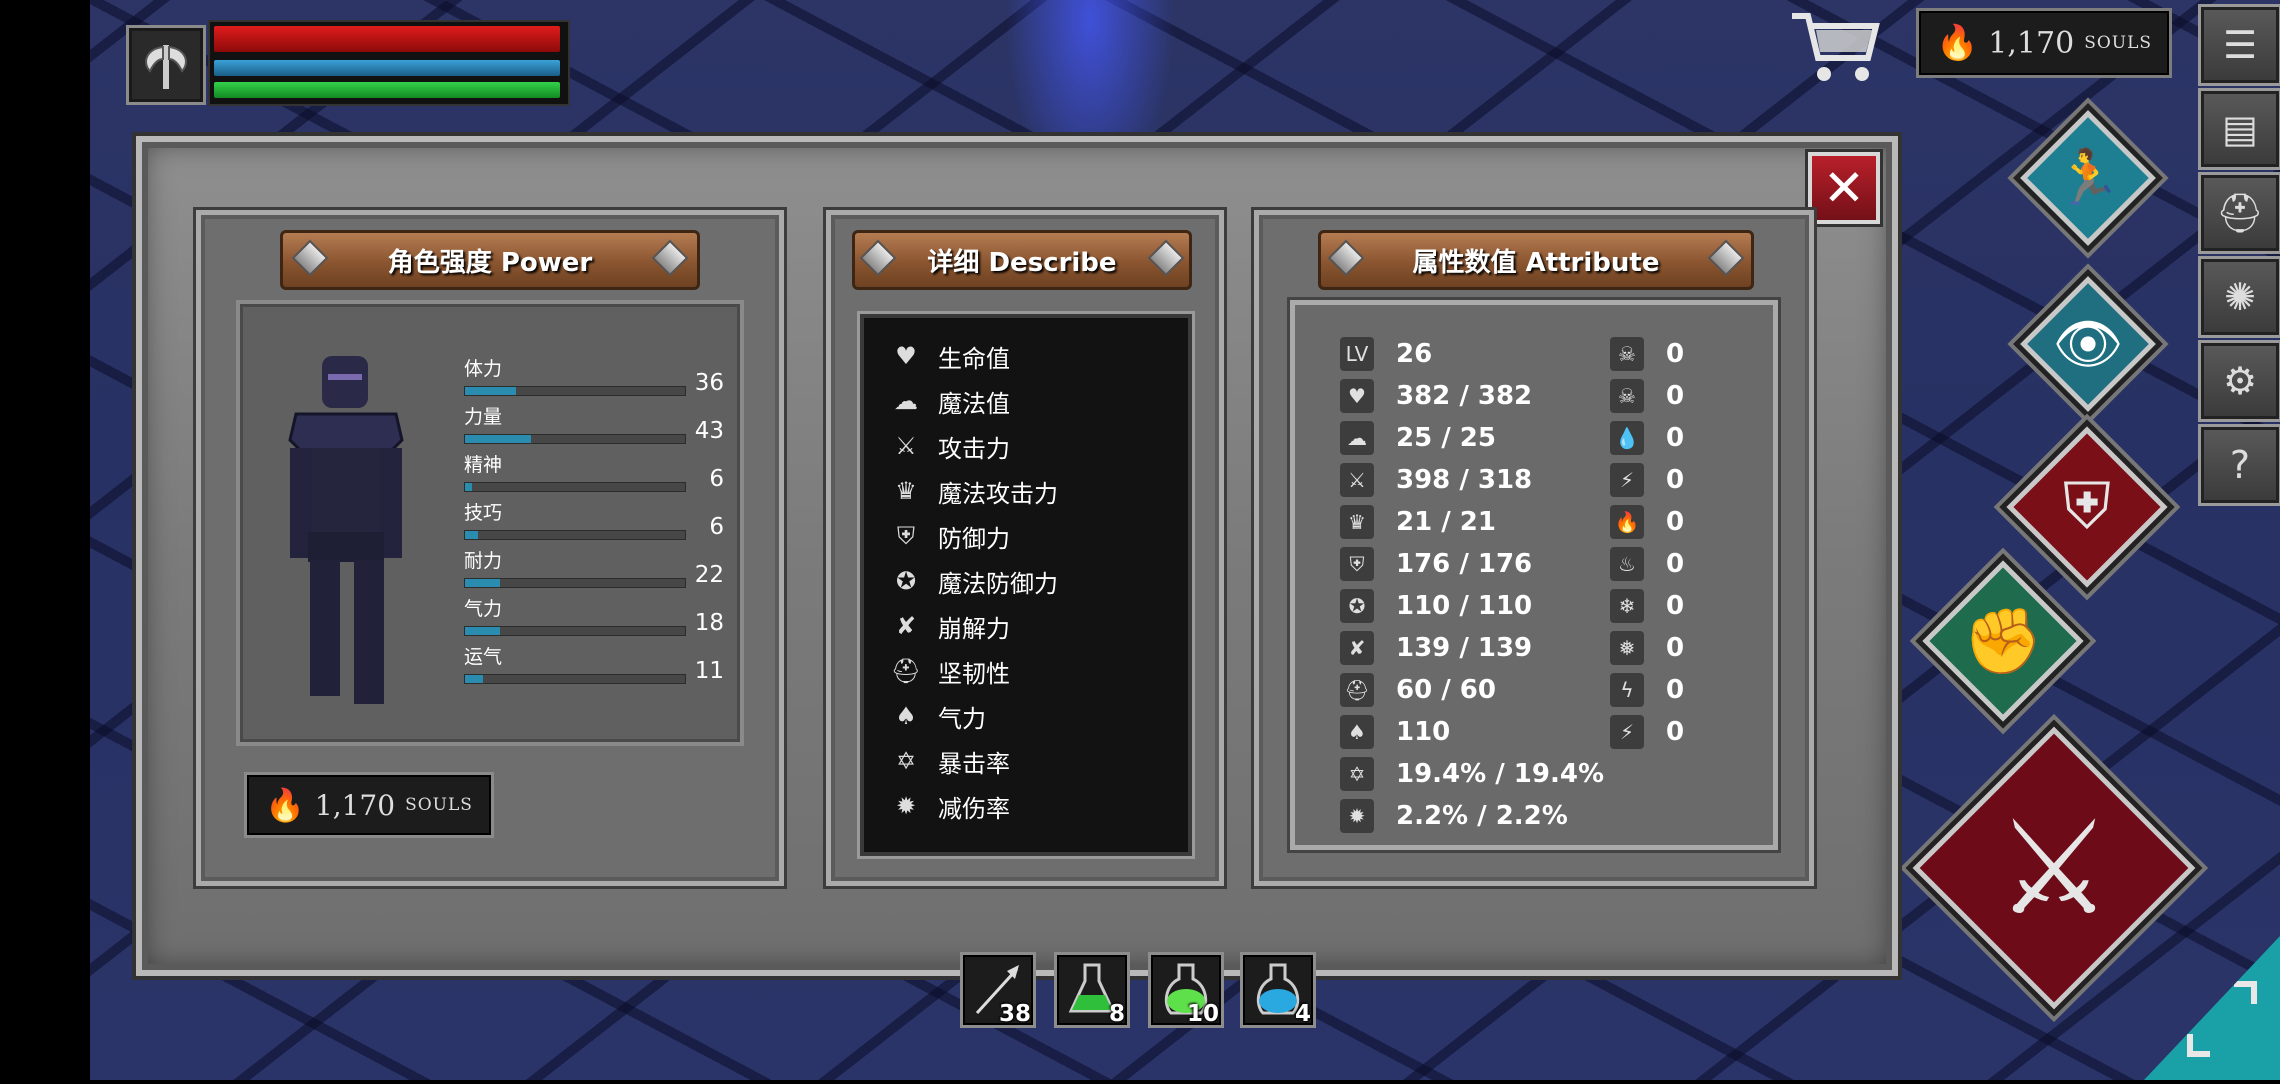 Image resolution: width=2280 pixels, height=1084 pixels. What do you see at coordinates (949, 356) in the screenshot?
I see `list-item: ♥ 生命值` at bounding box center [949, 356].